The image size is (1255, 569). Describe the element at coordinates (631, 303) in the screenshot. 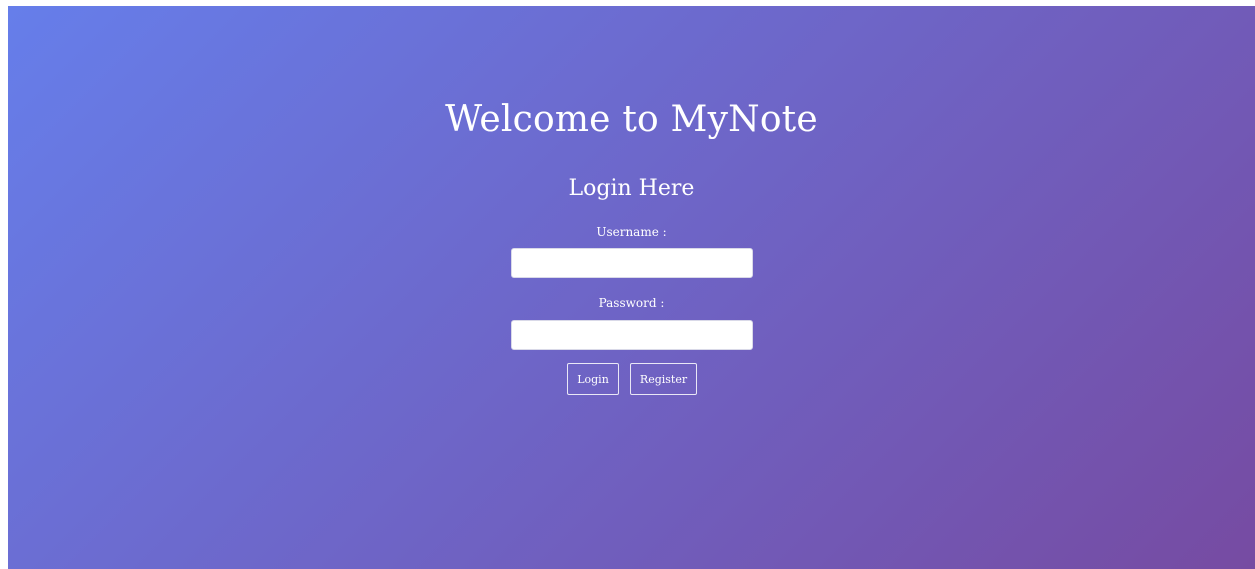

I see `password-label: Password :` at that location.